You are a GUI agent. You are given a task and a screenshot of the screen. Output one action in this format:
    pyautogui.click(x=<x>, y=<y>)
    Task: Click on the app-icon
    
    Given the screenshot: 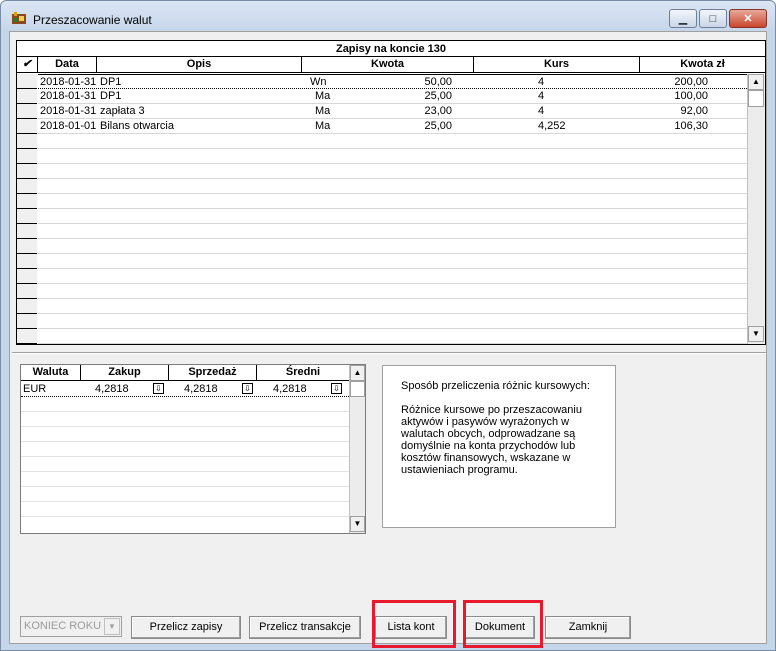 What is the action you would take?
    pyautogui.click(x=19, y=18)
    